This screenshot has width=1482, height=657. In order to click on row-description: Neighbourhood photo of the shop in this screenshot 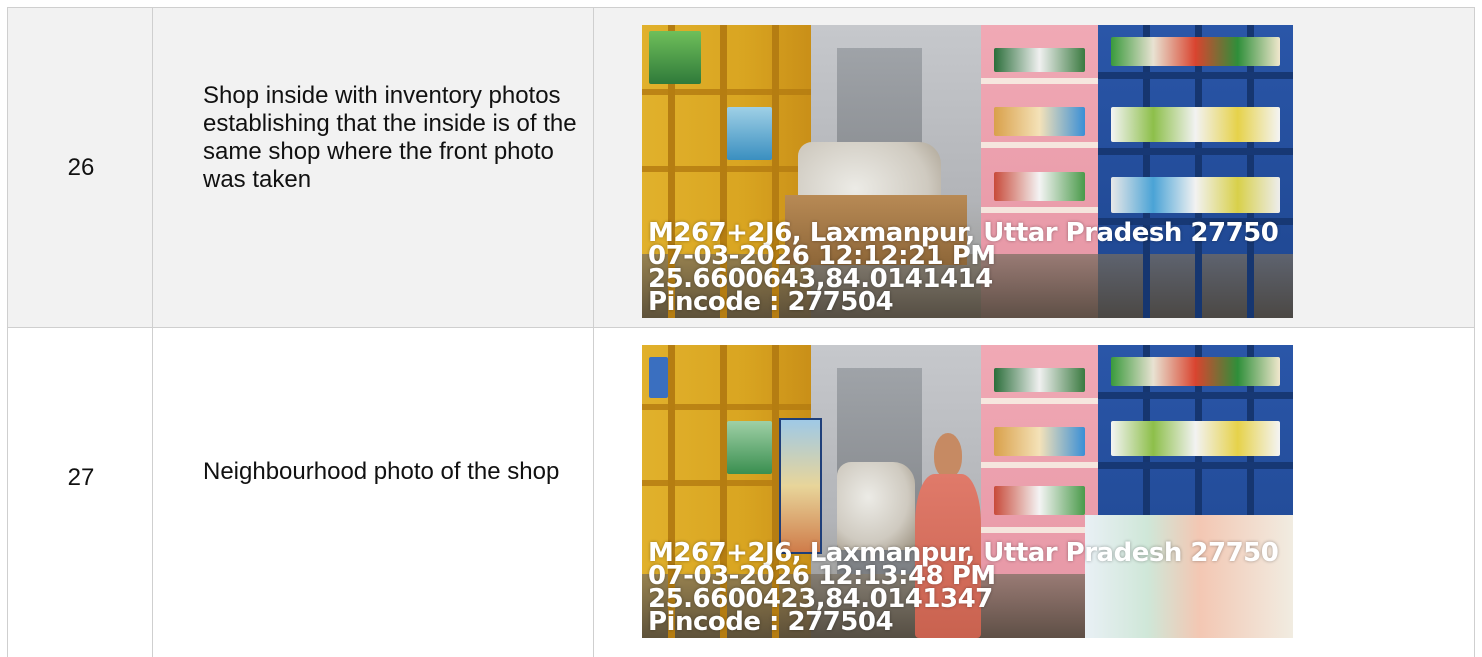, I will do `click(381, 471)`.